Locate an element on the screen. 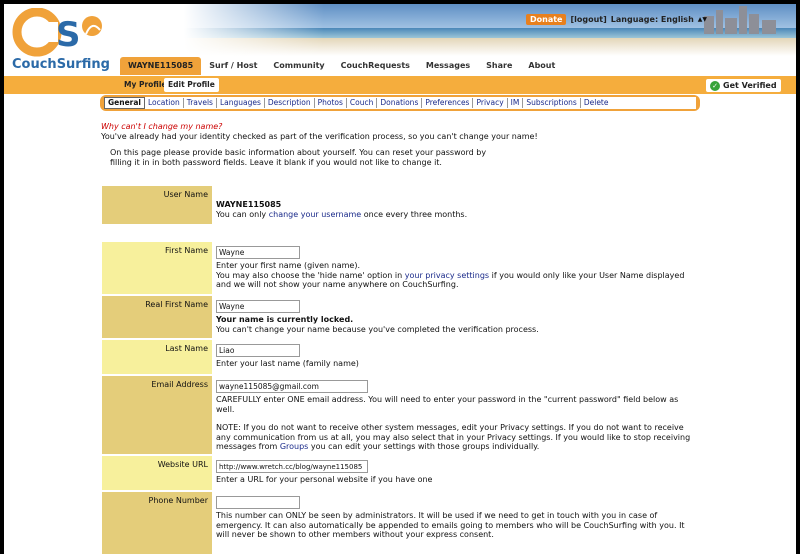 The width and height of the screenshot is (800, 554). tab-privacy: Privacy is located at coordinates (490, 103).